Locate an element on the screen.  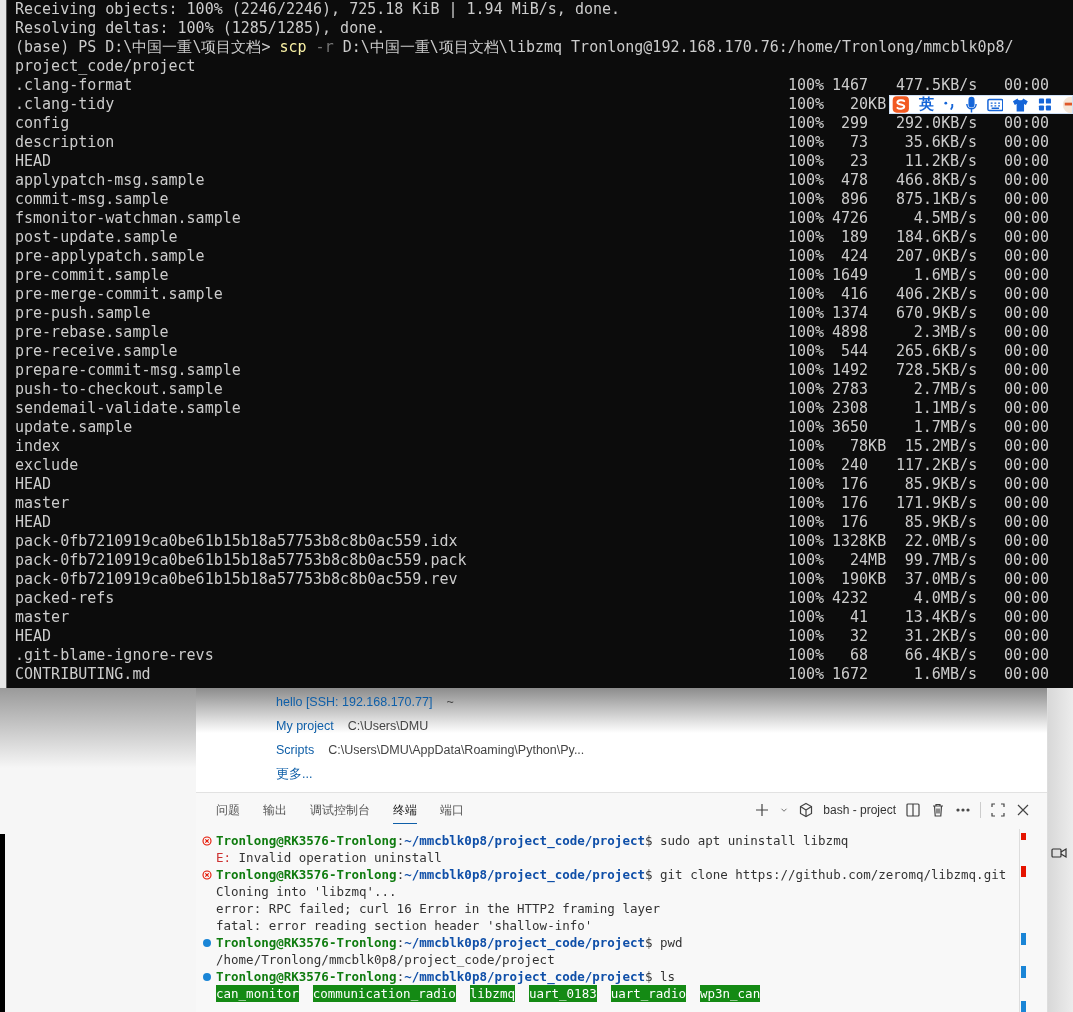
transfer-speed: 31.2KB/s is located at coordinates (940, 636).